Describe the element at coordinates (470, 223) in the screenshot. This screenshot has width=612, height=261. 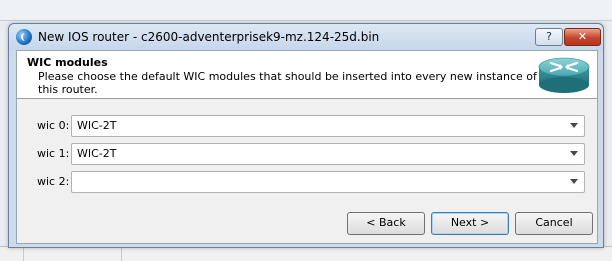
I see `next-button: Next >` at that location.